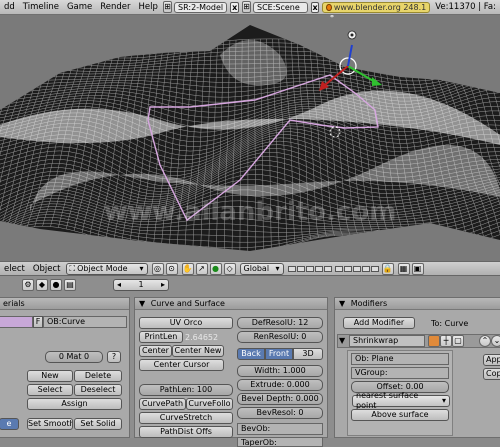  What do you see at coordinates (403, 268) in the screenshot?
I see `render-icon: ▦` at bounding box center [403, 268].